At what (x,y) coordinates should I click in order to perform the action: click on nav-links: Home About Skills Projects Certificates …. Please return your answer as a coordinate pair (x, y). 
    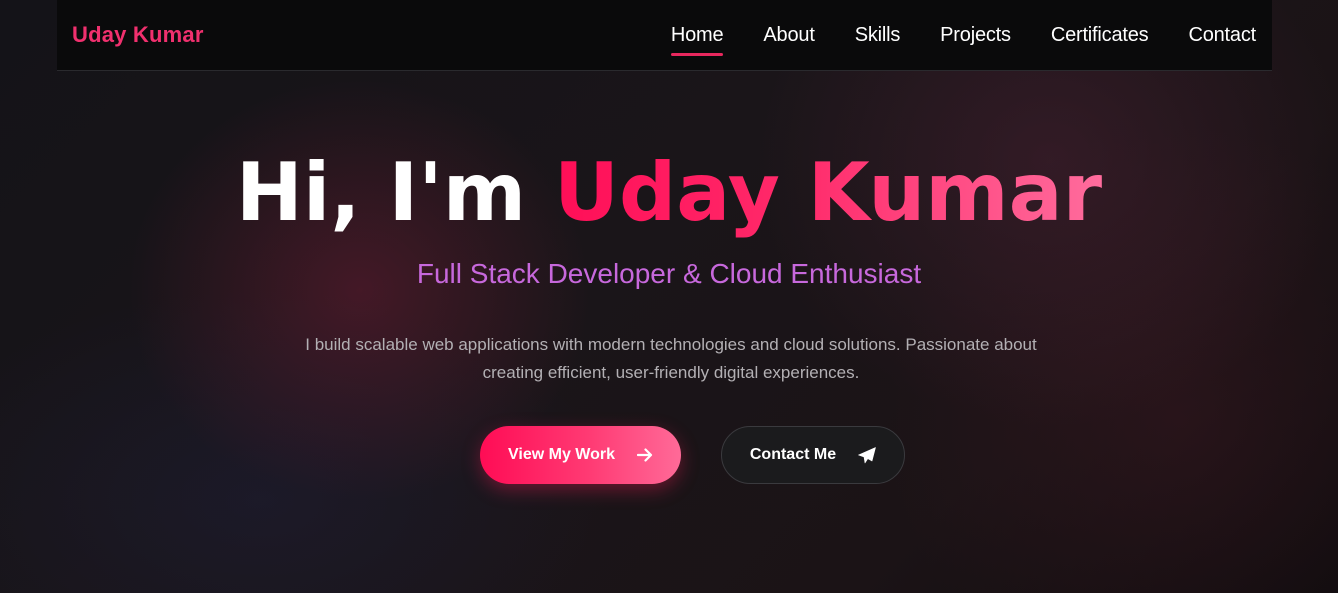
    Looking at the image, I should click on (963, 40).